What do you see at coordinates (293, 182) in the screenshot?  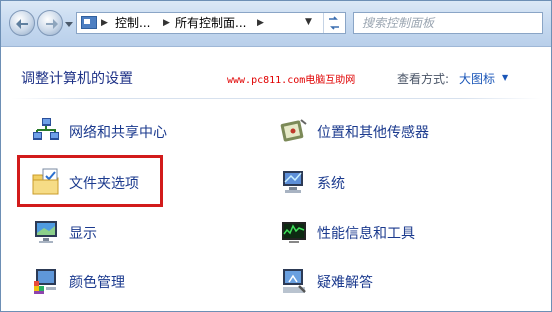 I see `system-icon` at bounding box center [293, 182].